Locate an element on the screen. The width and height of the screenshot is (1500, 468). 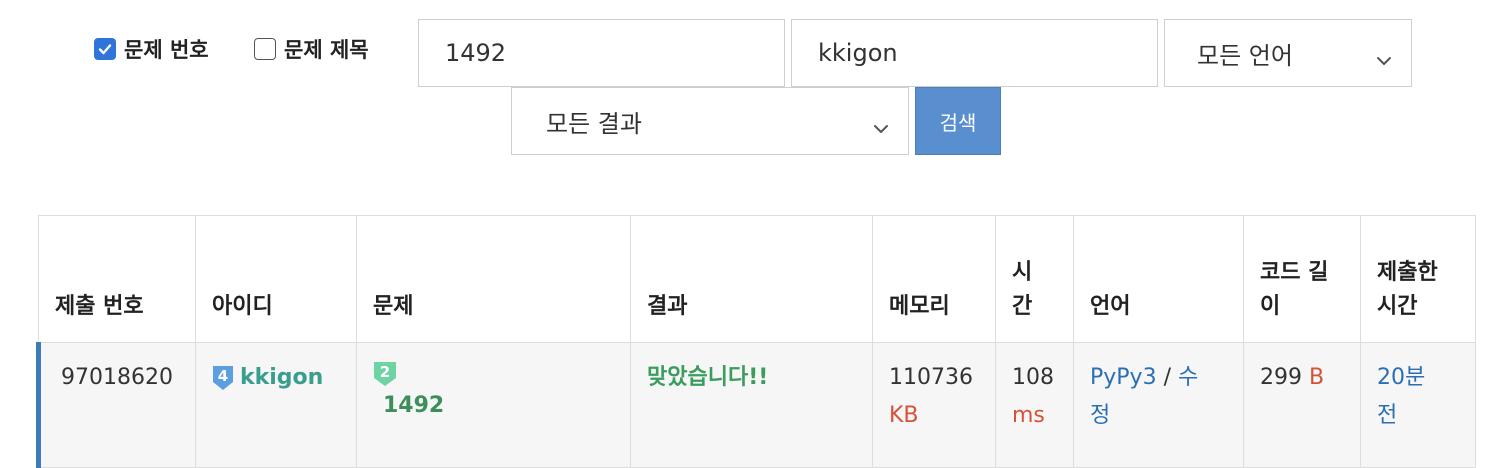
language-select-value: 모든 언어 is located at coordinates (1245, 55).